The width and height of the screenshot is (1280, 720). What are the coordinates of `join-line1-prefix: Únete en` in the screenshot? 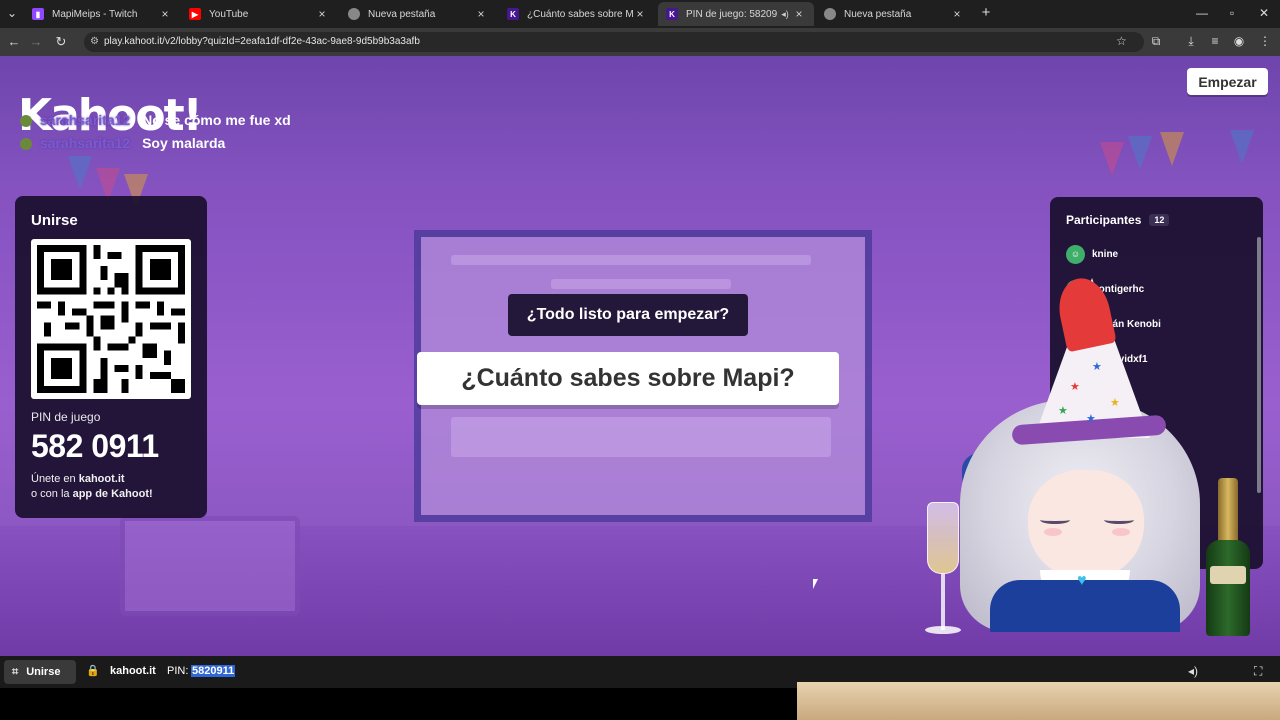 It's located at (55, 479).